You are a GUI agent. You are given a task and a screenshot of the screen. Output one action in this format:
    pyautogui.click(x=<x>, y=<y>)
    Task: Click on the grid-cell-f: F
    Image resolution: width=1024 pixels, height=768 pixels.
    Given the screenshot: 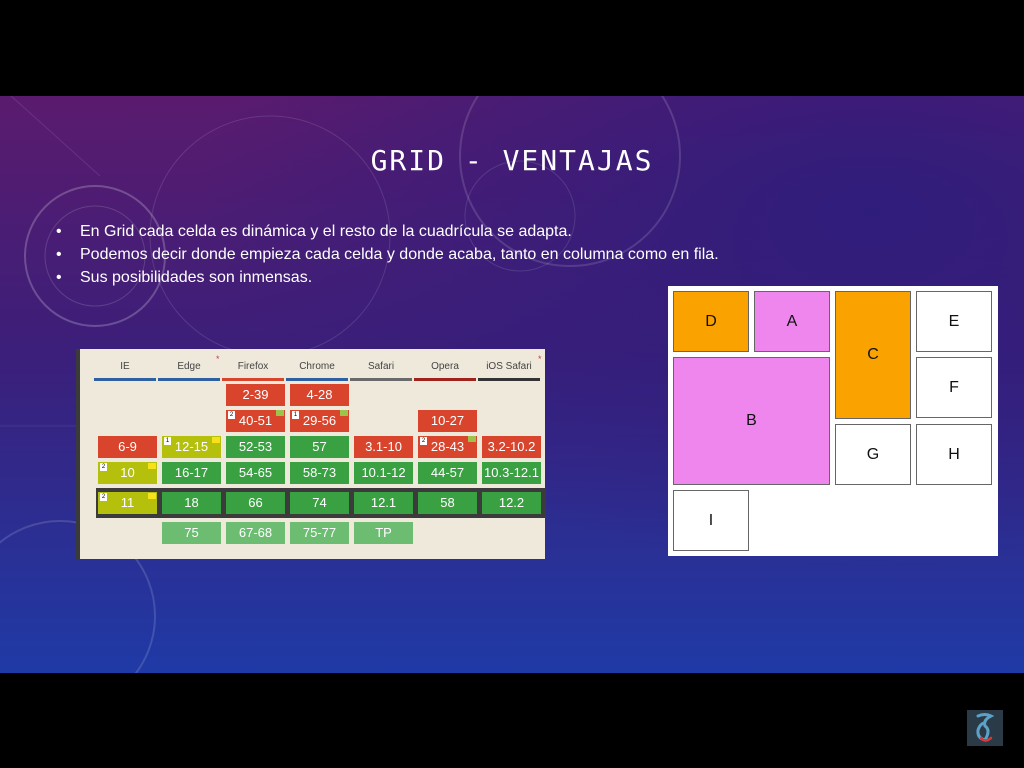 What is the action you would take?
    pyautogui.click(x=954, y=387)
    